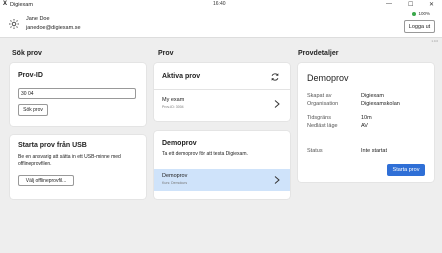  I want to click on clock: 16:40, so click(219, 4).